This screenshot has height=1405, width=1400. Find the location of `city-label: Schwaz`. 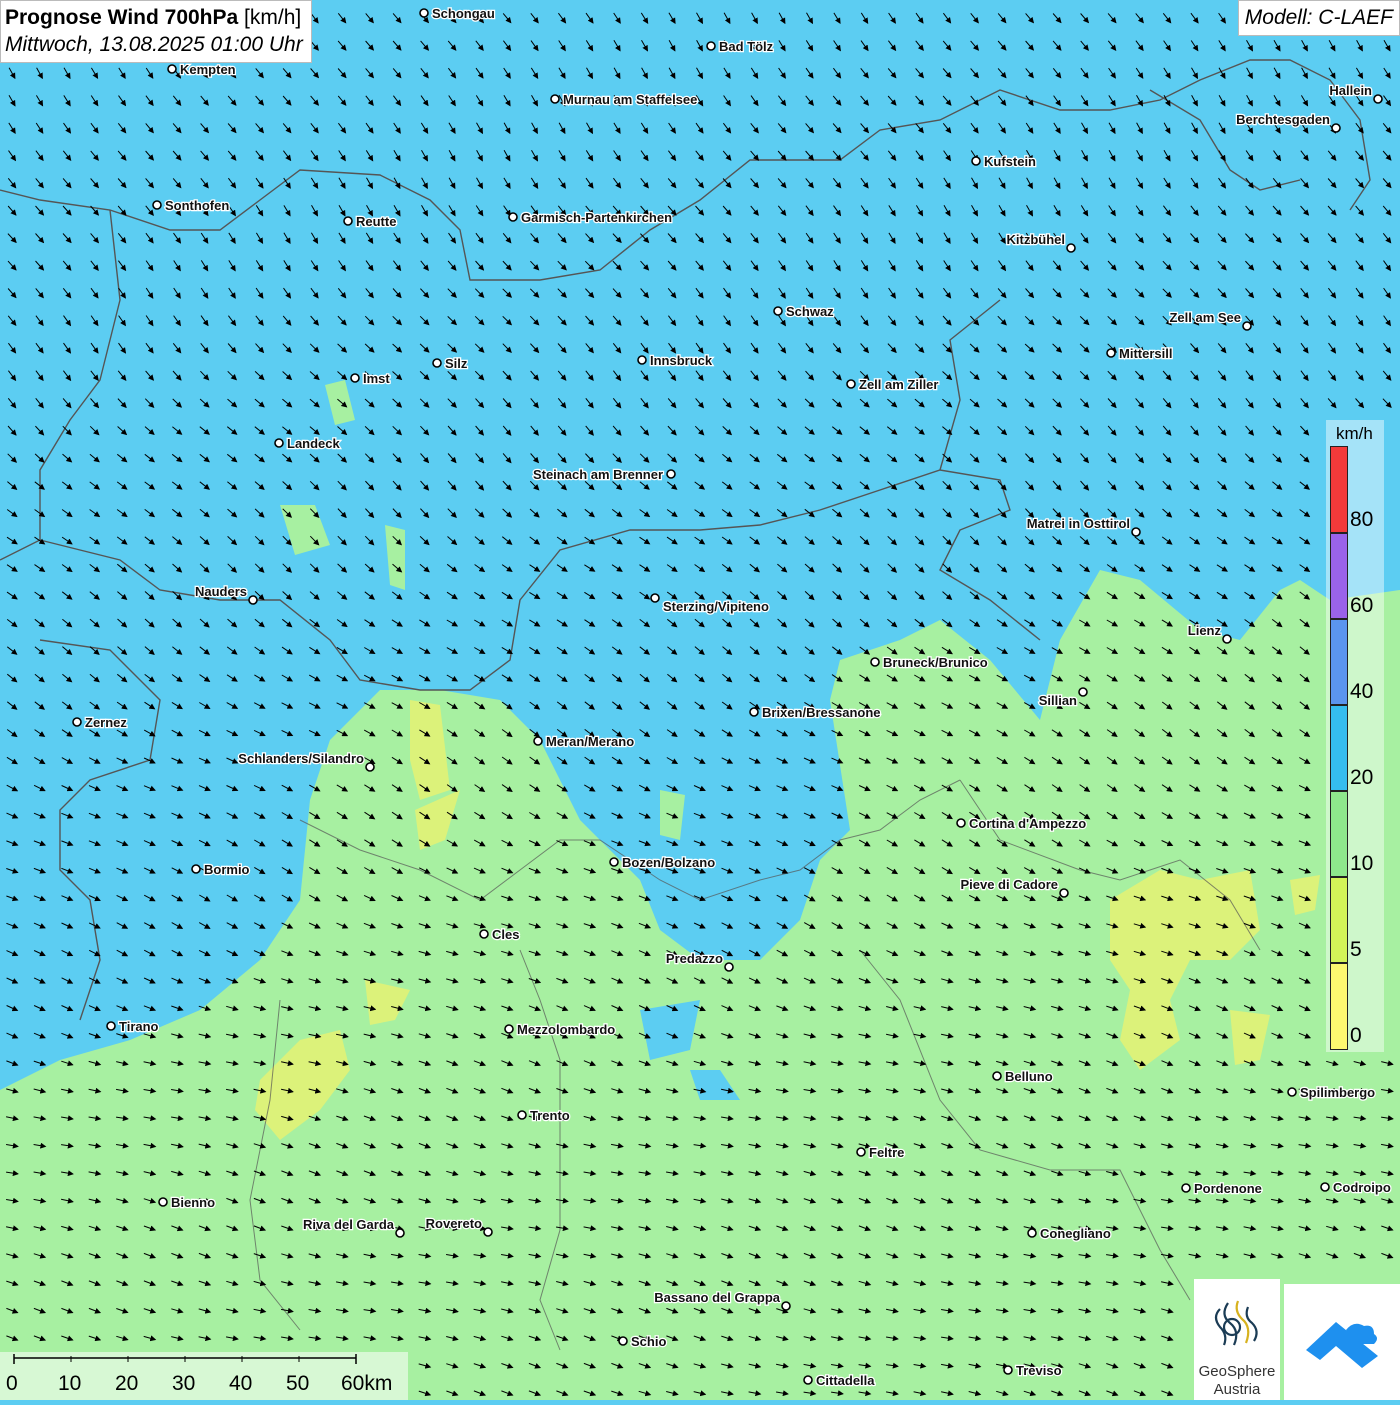

city-label: Schwaz is located at coordinates (810, 311).